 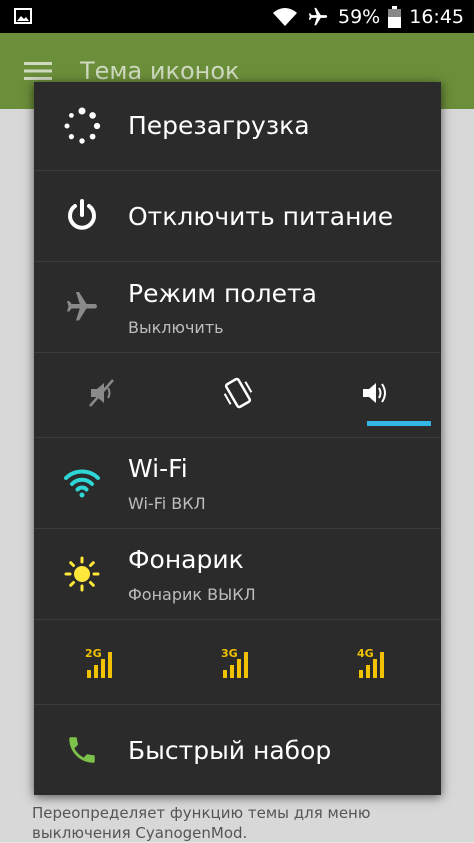 I want to click on reboot-icon, so click(x=82, y=126).